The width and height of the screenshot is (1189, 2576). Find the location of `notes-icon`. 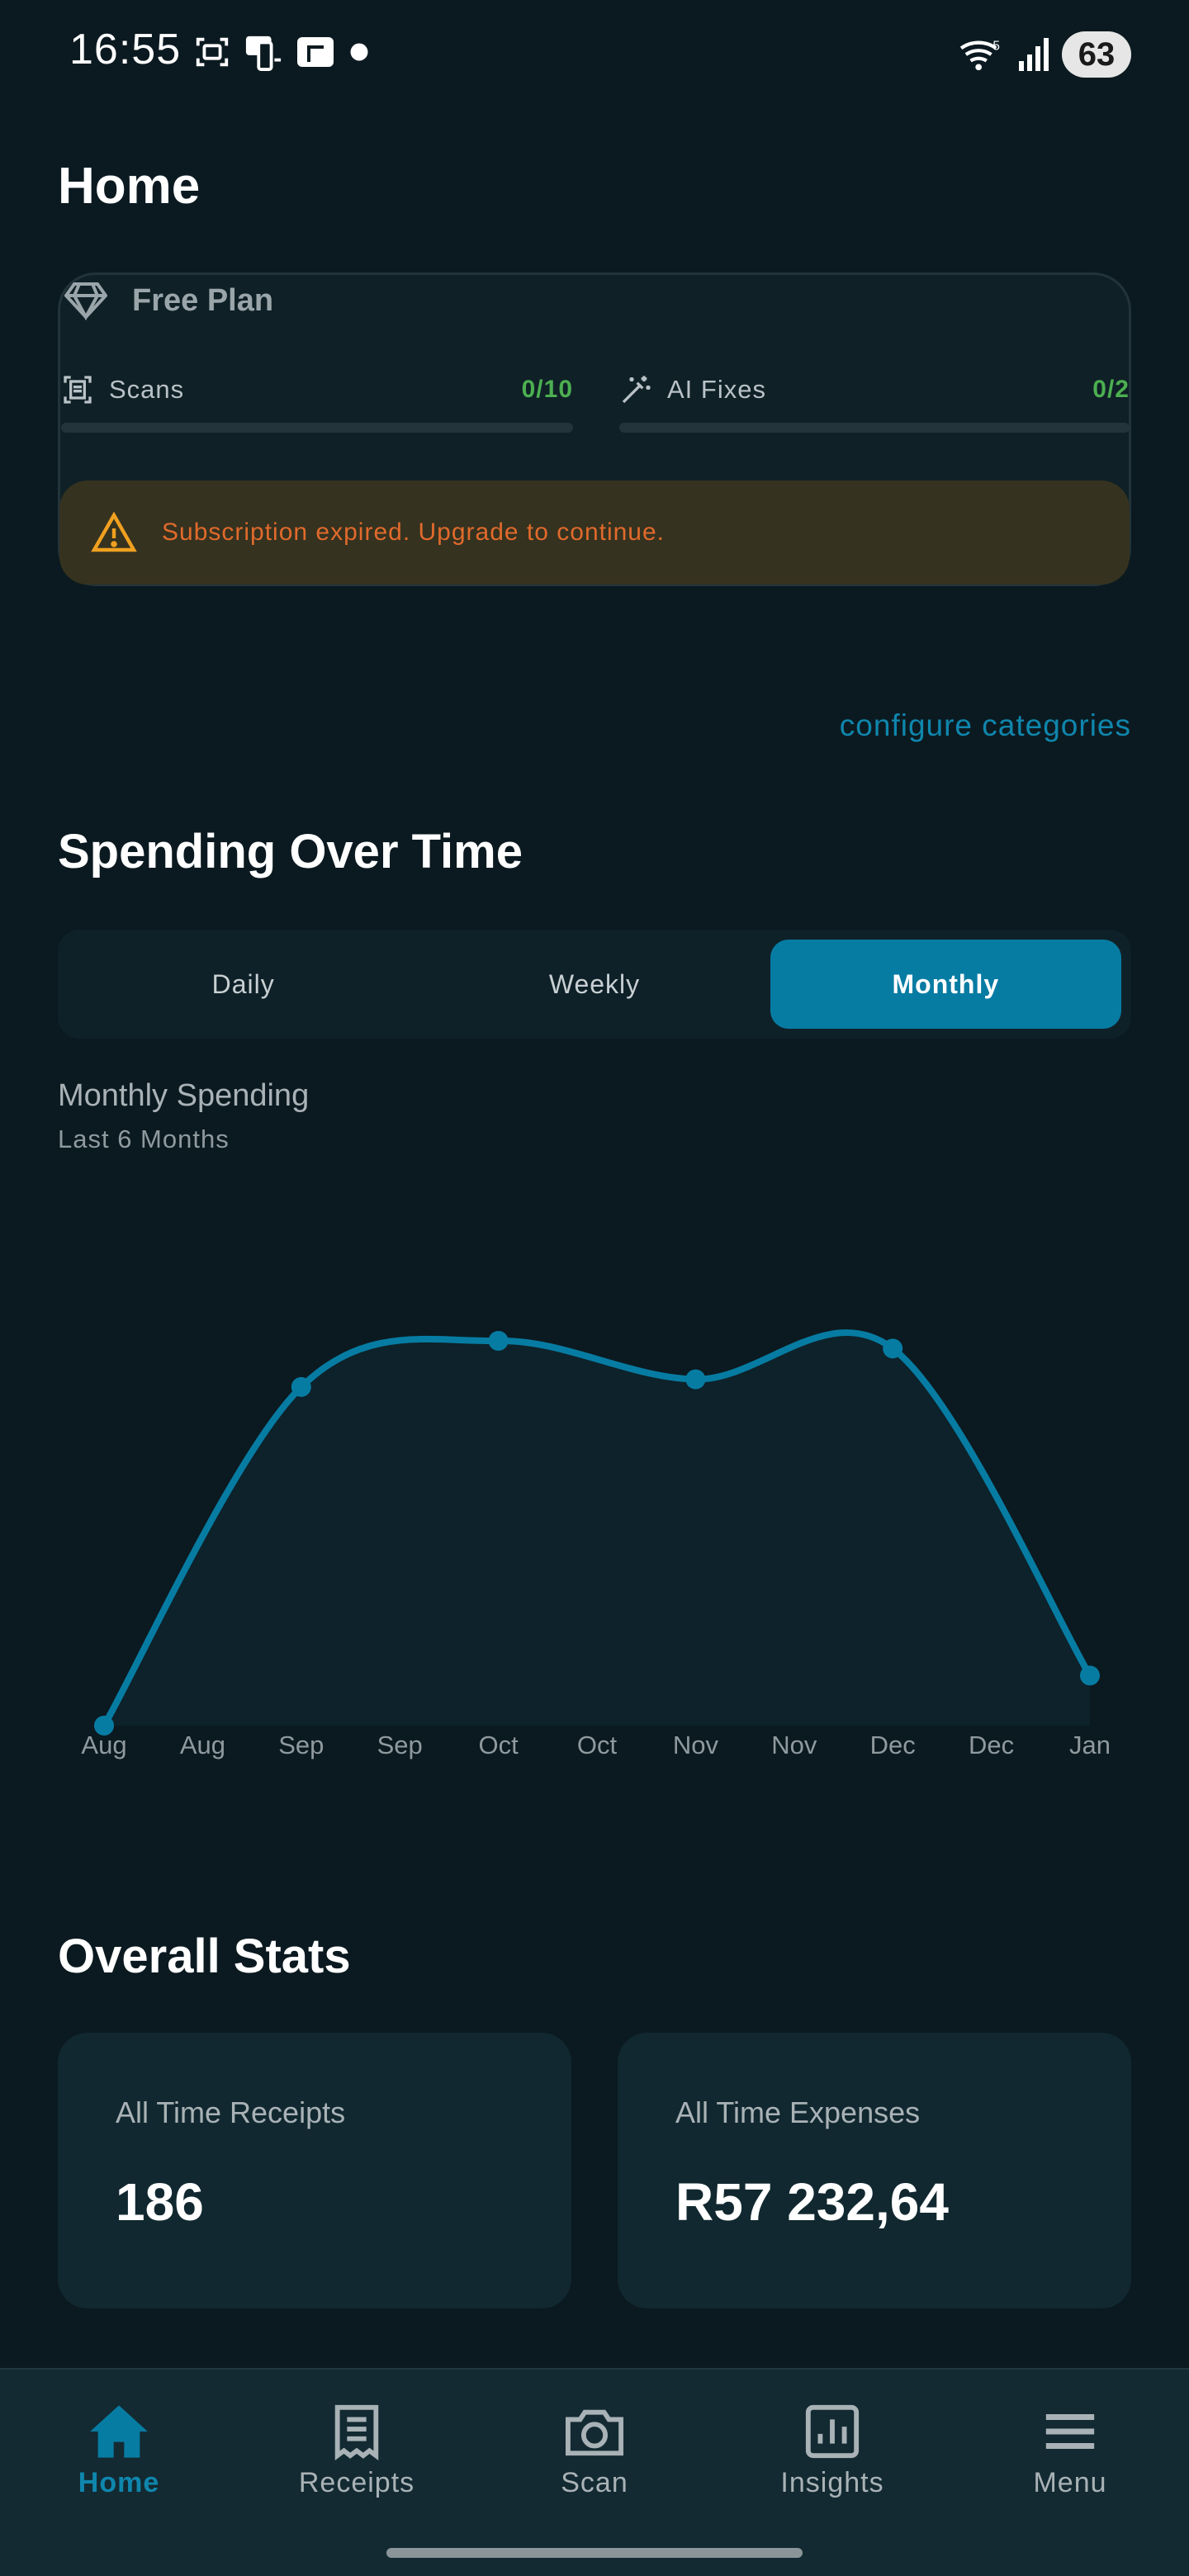

notes-icon is located at coordinates (315, 52).